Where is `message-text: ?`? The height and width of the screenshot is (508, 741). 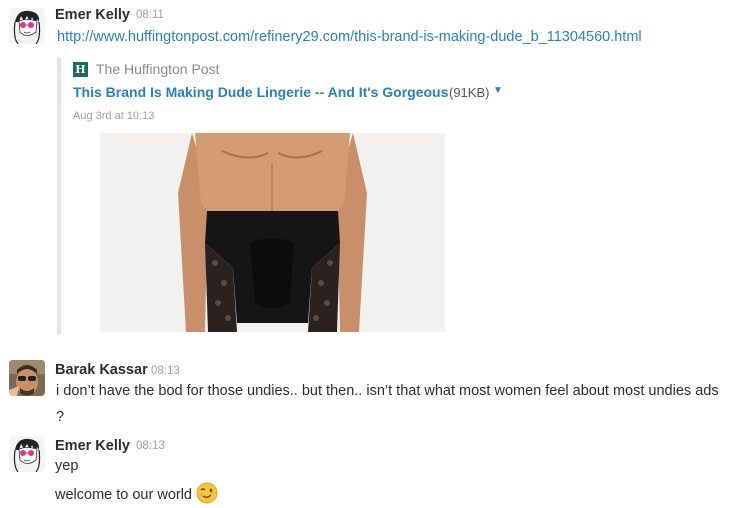
message-text: ? is located at coordinates (60, 417).